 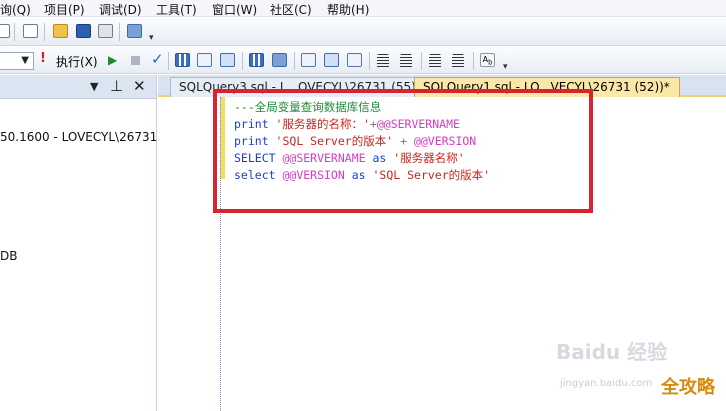 I want to click on estimated-plan-icon, so click(x=204, y=60).